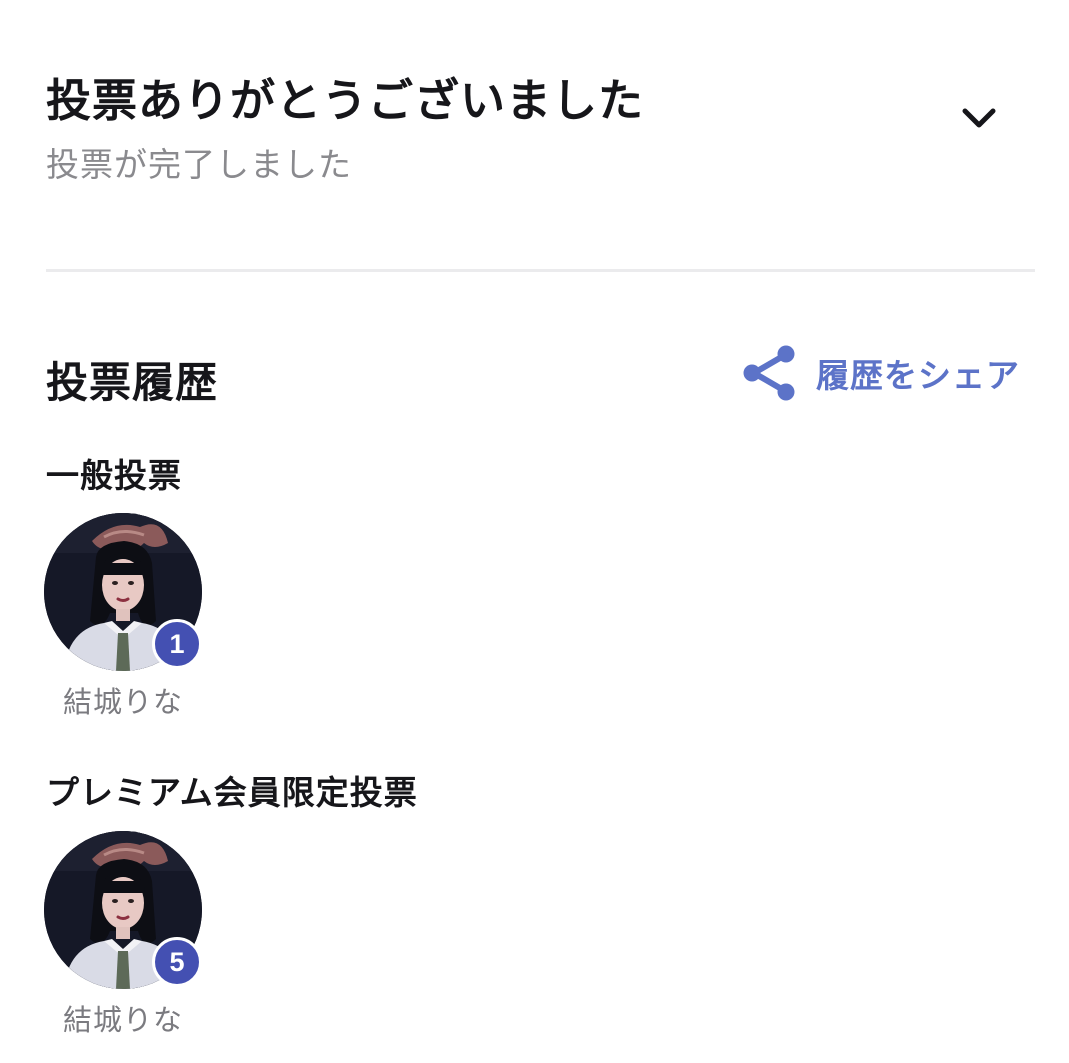 The image size is (1069, 1063). I want to click on chevron-down-icon, so click(979, 118).